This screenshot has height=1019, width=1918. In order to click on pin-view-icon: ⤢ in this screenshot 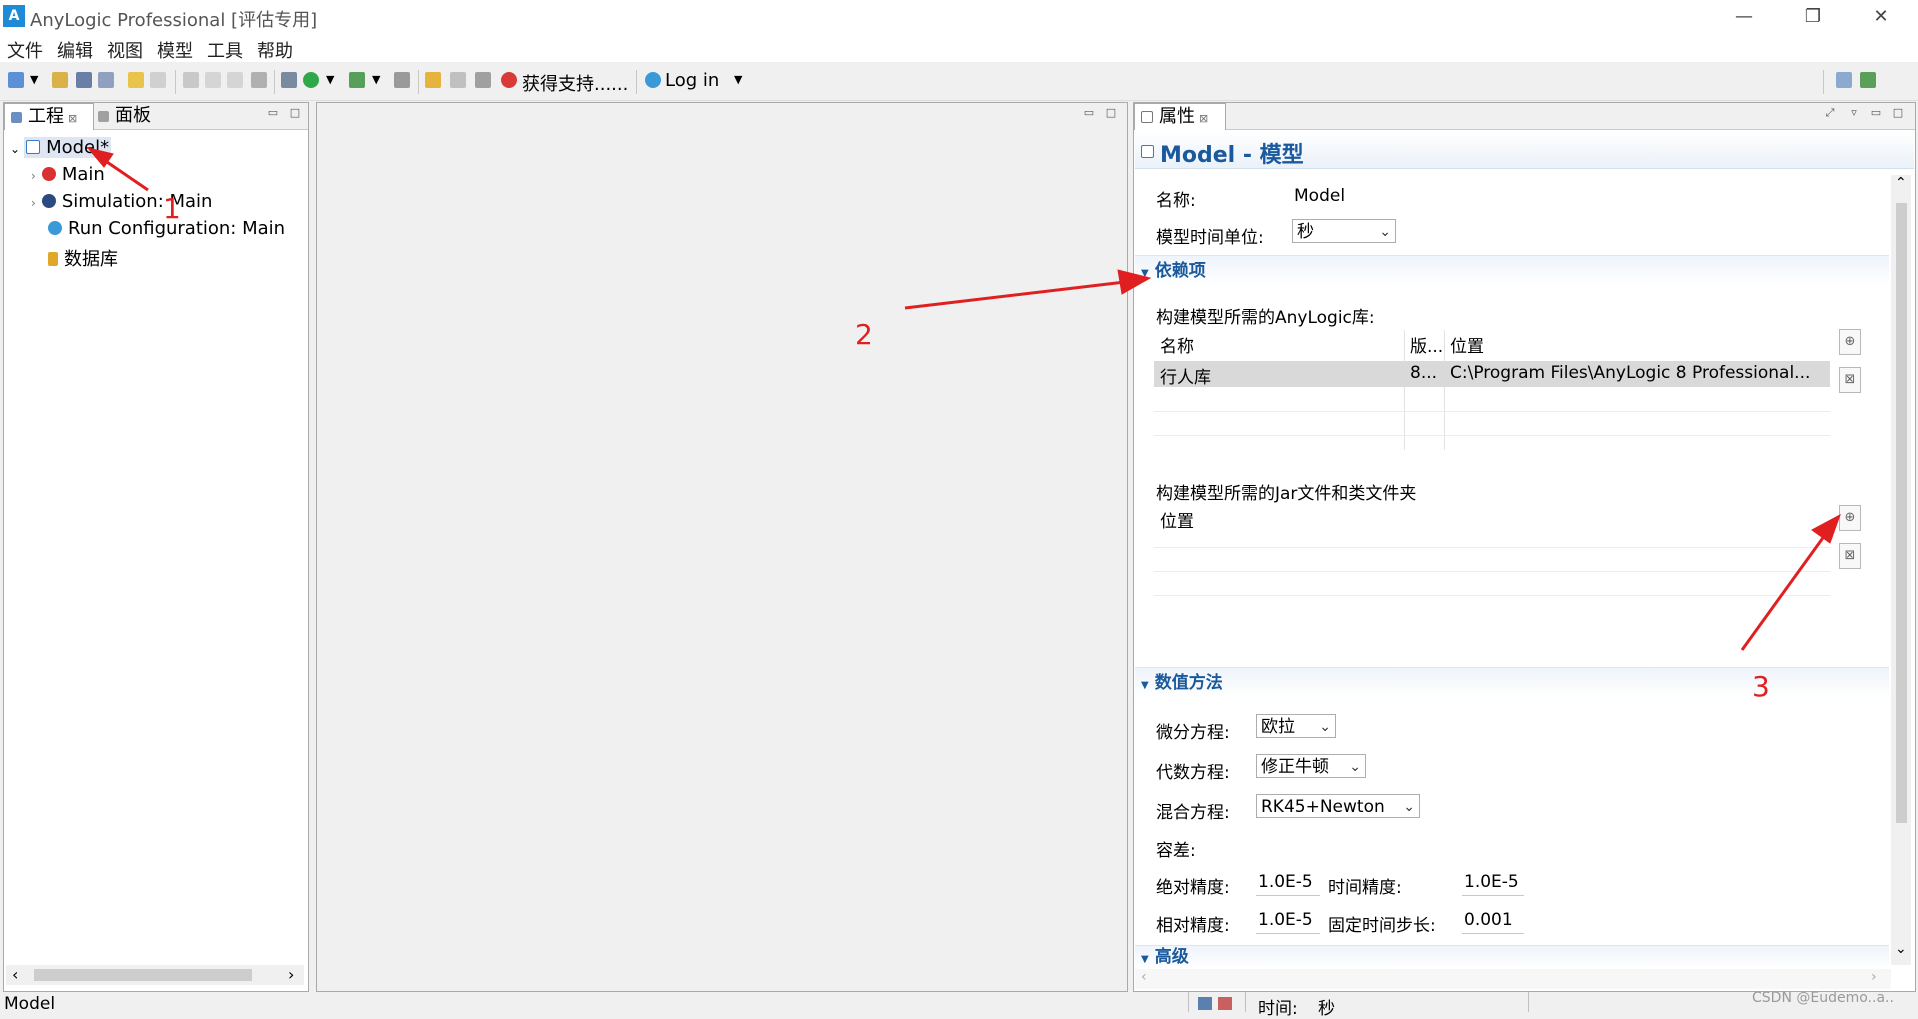, I will do `click(1830, 113)`.